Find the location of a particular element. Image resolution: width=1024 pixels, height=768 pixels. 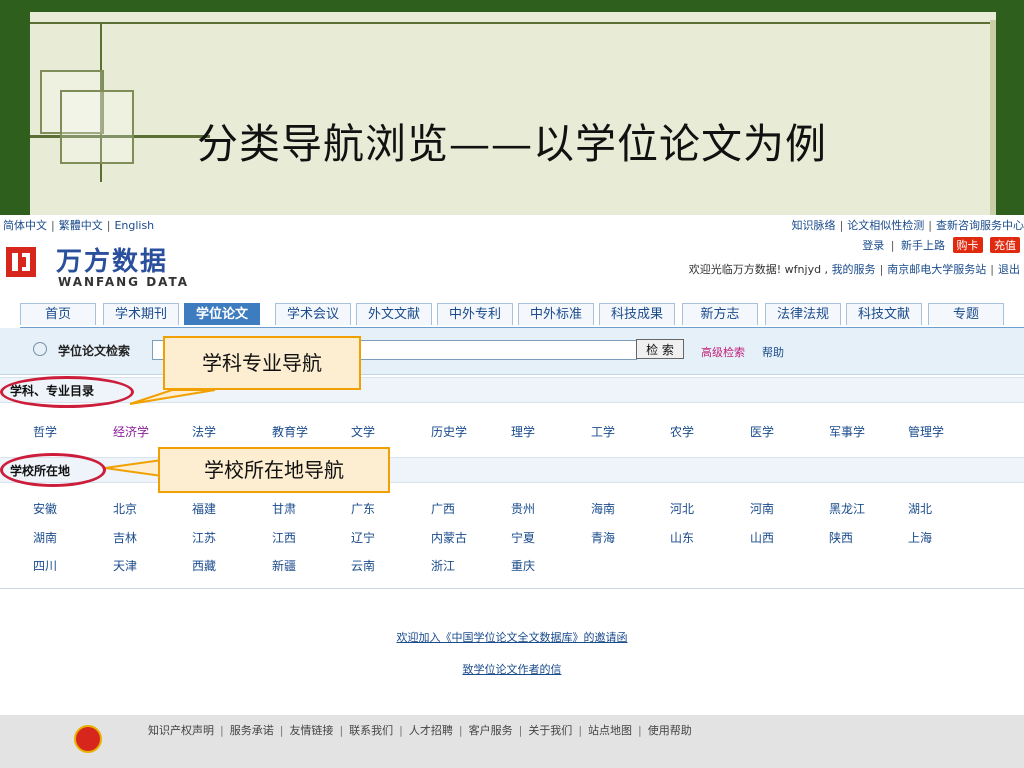

location-nav-callout: 学校所在地导航 is located at coordinates (274, 470).